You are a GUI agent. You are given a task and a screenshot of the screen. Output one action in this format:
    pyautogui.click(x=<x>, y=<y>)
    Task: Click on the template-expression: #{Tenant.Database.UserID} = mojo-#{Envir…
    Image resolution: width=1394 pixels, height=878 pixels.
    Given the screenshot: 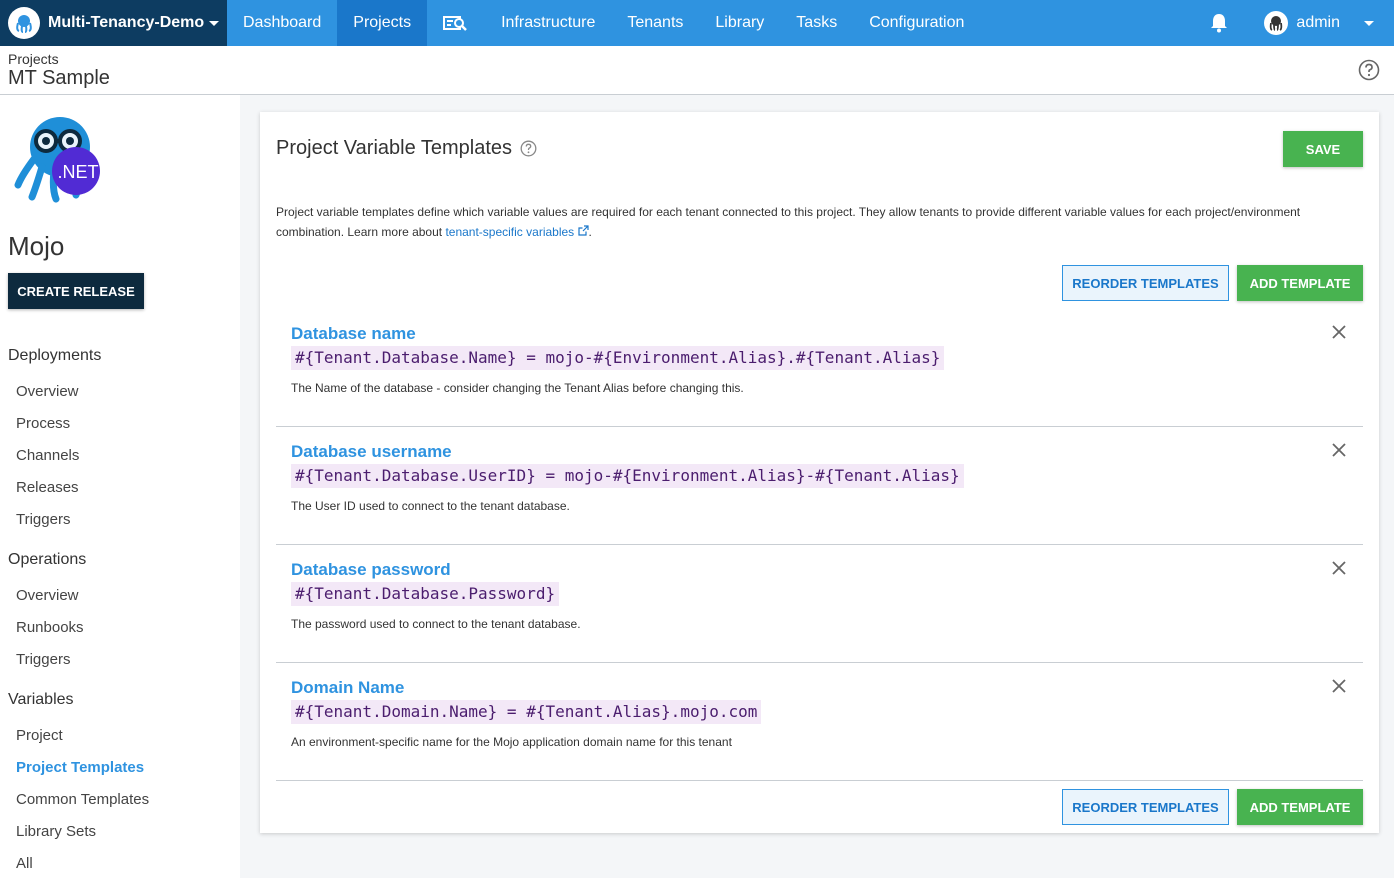 What is the action you would take?
    pyautogui.click(x=627, y=476)
    